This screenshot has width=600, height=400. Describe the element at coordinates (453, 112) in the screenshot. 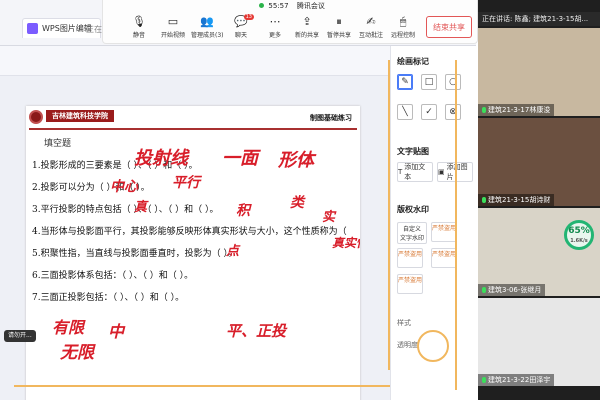

I see `cross-tool-icon: ⊗` at that location.